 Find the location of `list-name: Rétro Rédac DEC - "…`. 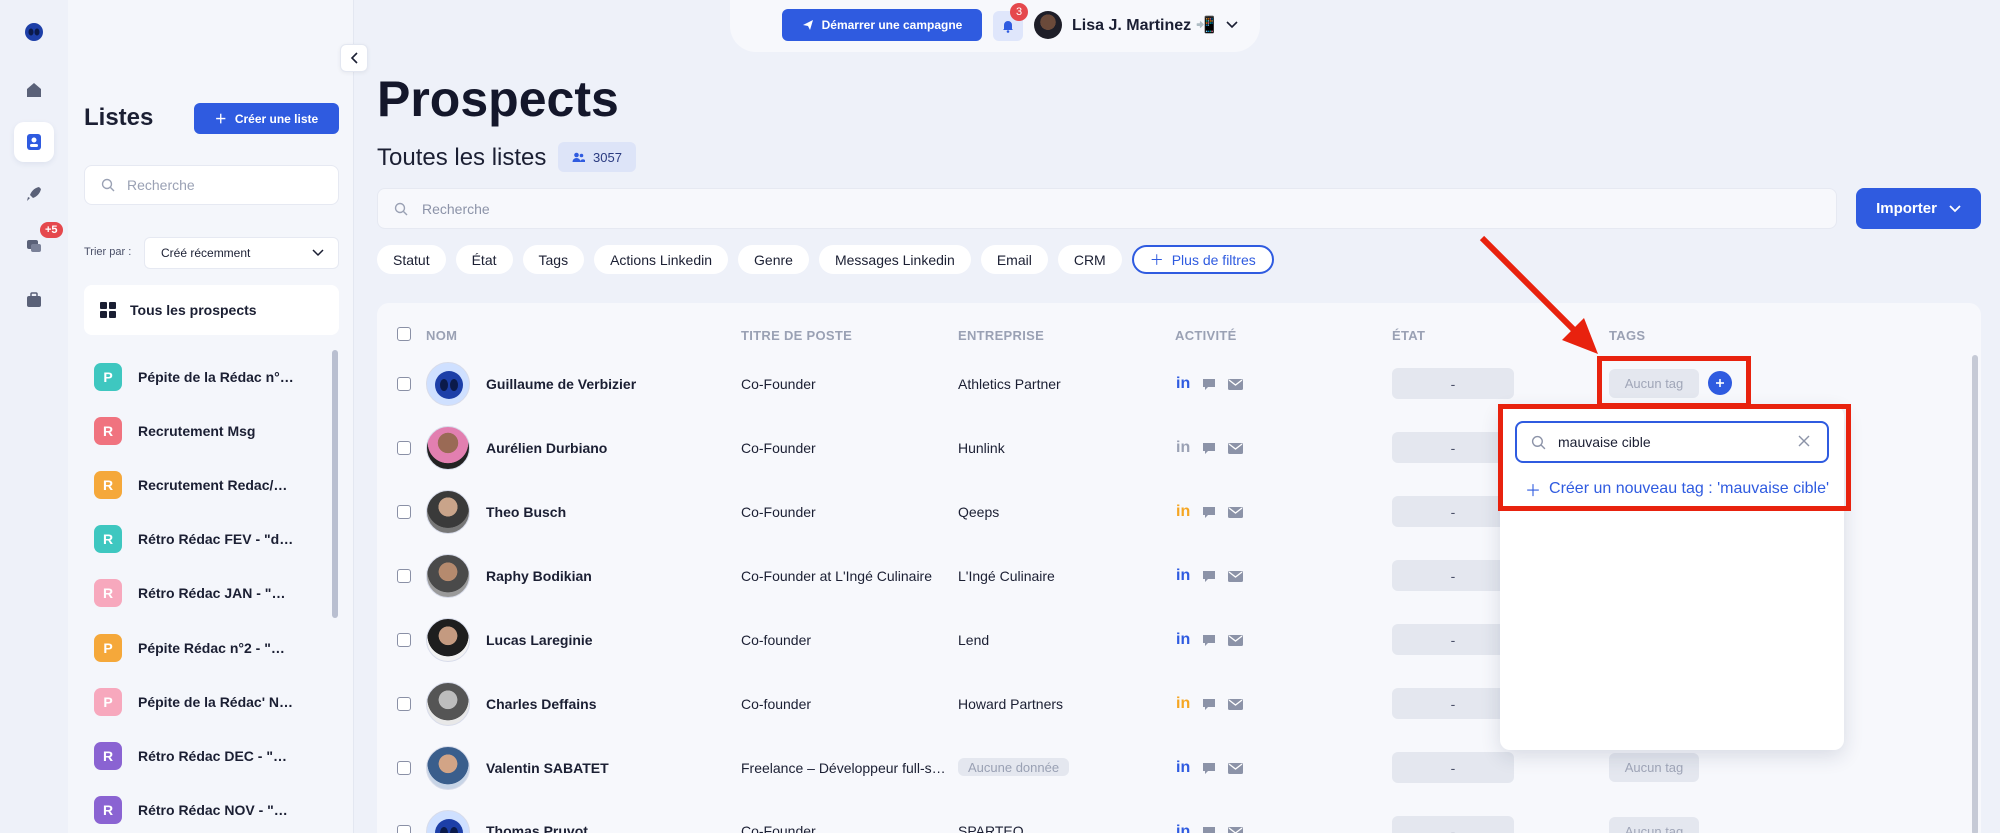

list-name: Rétro Rédac DEC - "… is located at coordinates (212, 756).